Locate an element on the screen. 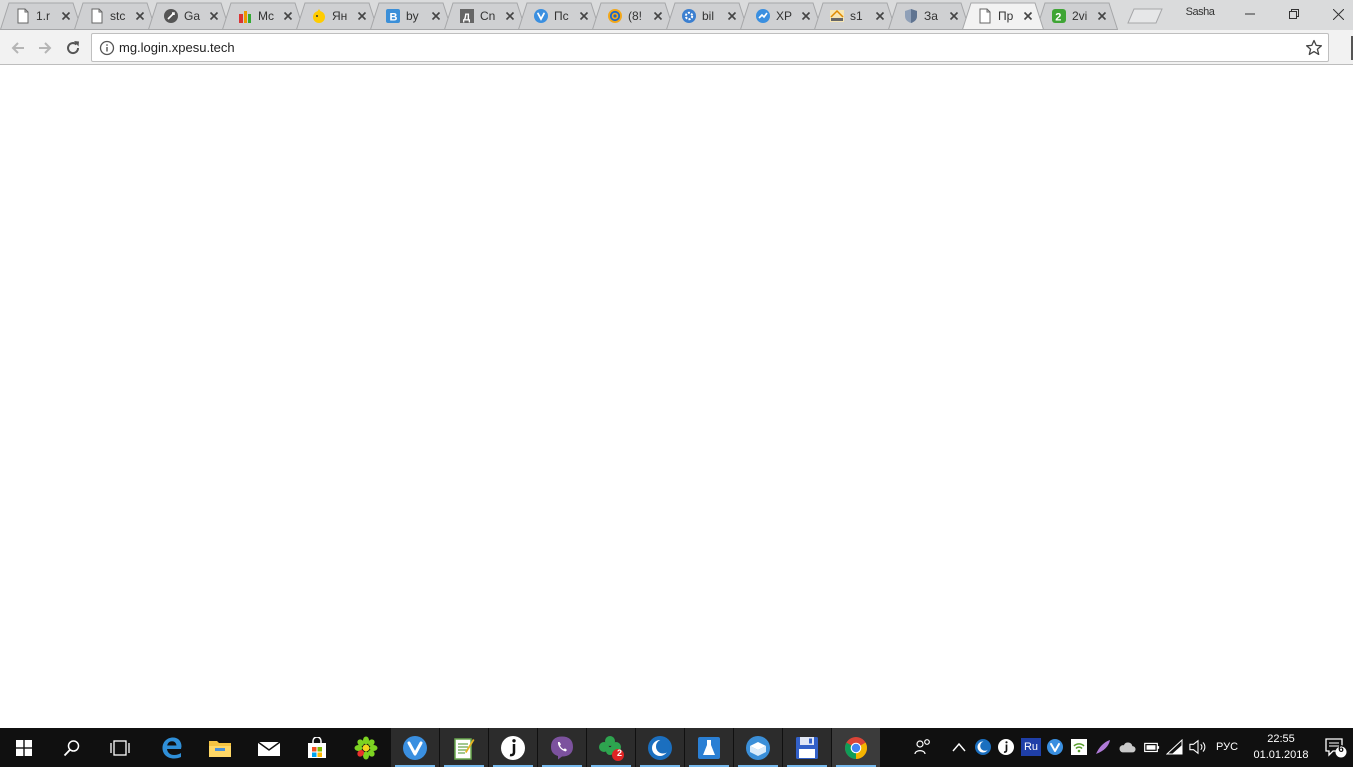 This screenshot has height=767, width=1353. minimize-button is located at coordinates (1250, 14).